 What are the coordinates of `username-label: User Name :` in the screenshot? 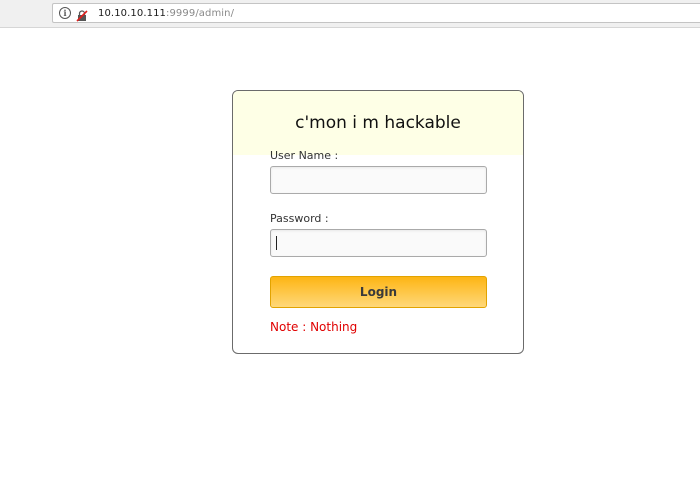 It's located at (304, 155).